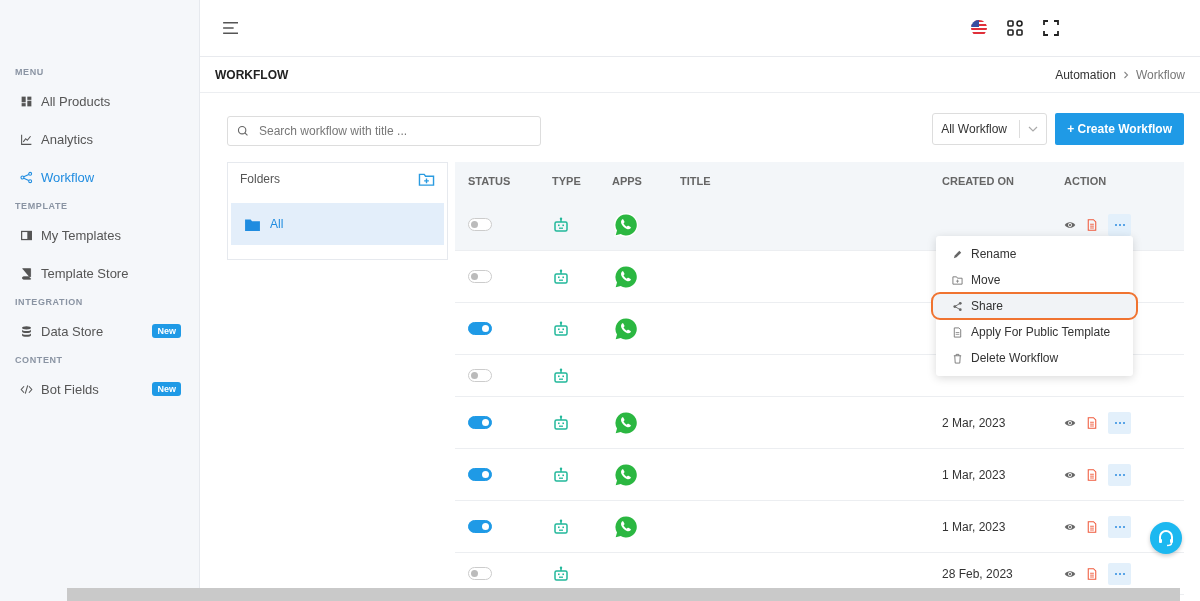  Describe the element at coordinates (977, 573) in the screenshot. I see `created-date: 28 Feb, 2023` at that location.